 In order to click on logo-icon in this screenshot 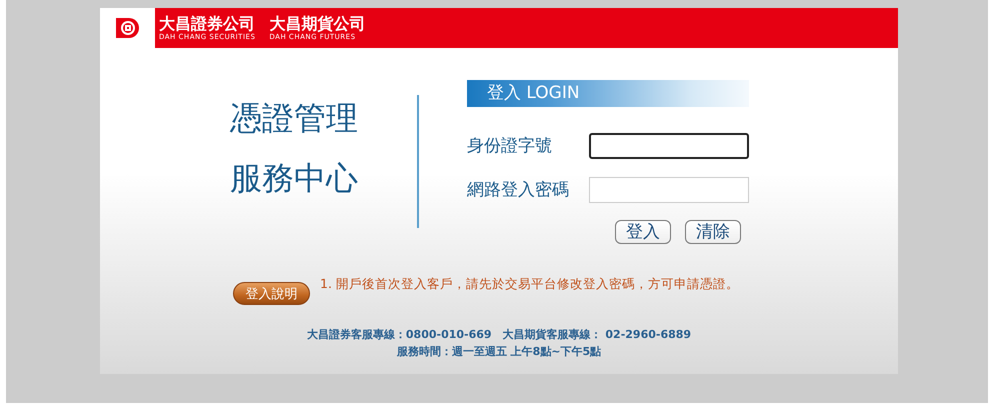, I will do `click(127, 28)`.